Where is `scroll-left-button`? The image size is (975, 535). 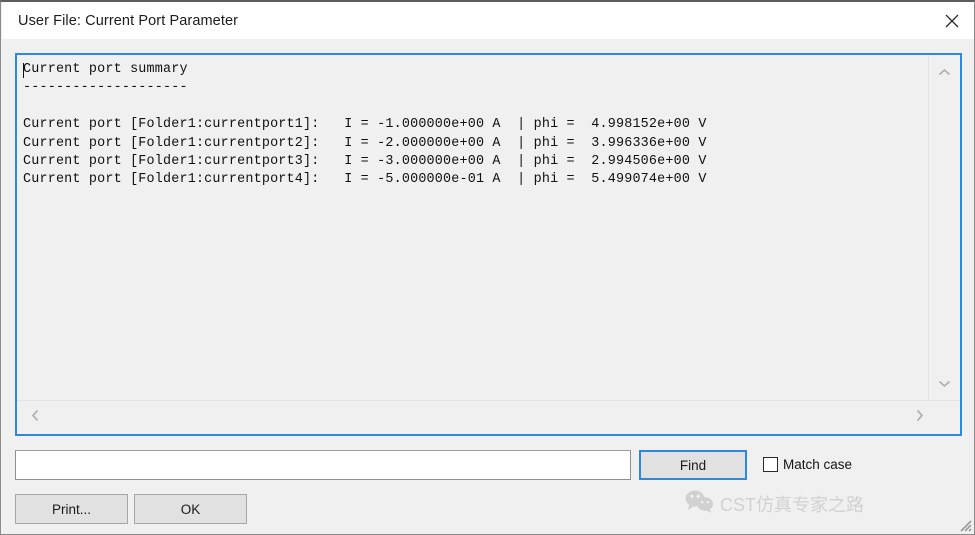 scroll-left-button is located at coordinates (35, 417).